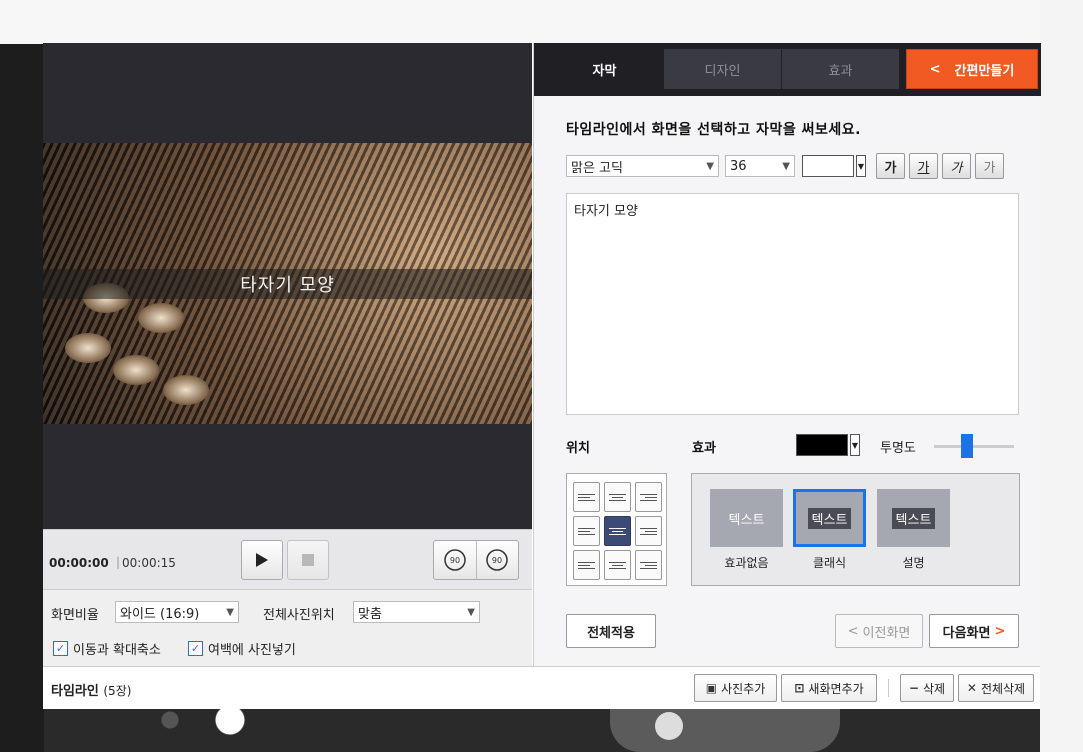 Image resolution: width=1083 pixels, height=752 pixels. What do you see at coordinates (966, 633) in the screenshot?
I see `next-screen-label: 다음화면` at bounding box center [966, 633].